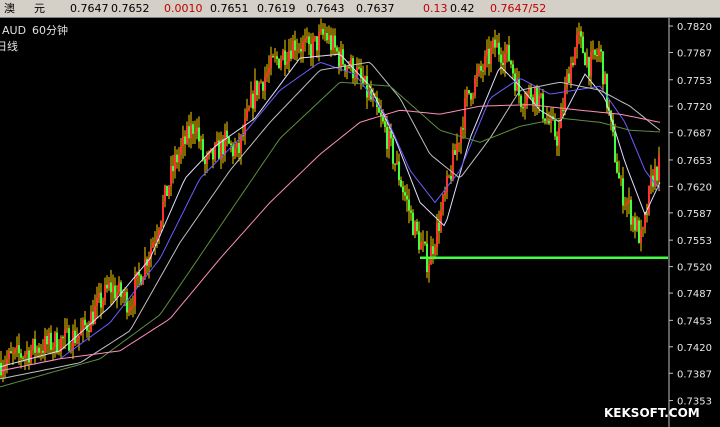 This screenshot has width=720, height=427. Describe the element at coordinates (694, 321) in the screenshot. I see `y-tick-label: 0.7453` at that location.